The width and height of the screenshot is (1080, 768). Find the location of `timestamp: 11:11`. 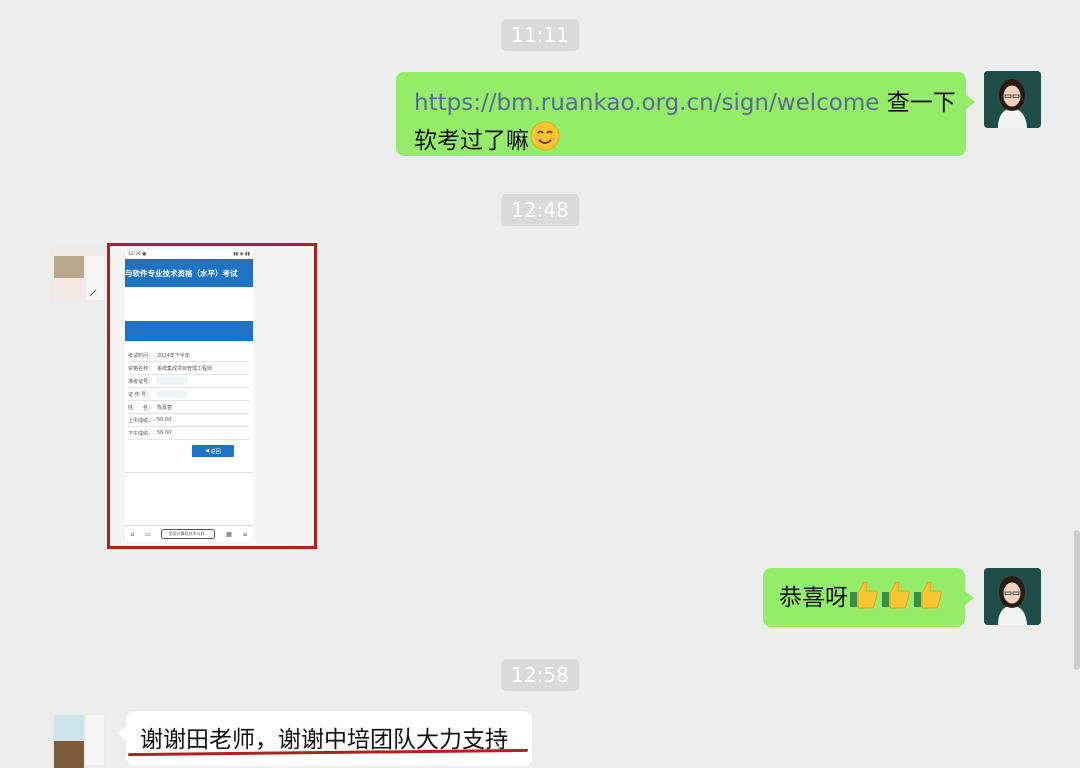

timestamp: 11:11 is located at coordinates (540, 35).